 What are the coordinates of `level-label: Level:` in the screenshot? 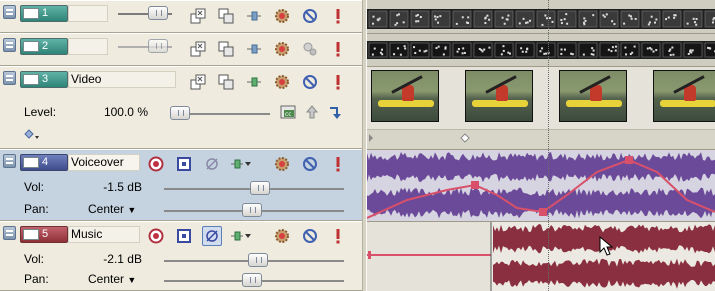 It's located at (40, 112).